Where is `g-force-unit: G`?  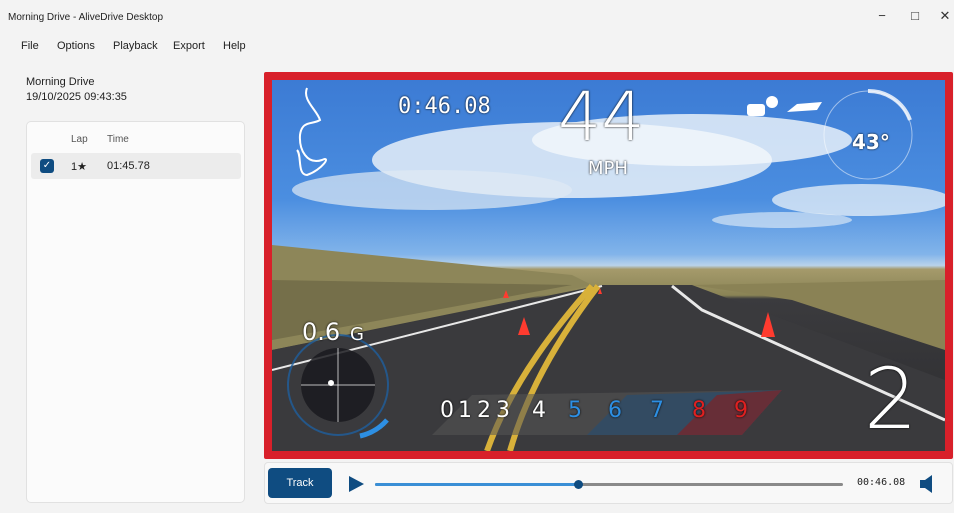 g-force-unit: G is located at coordinates (357, 334).